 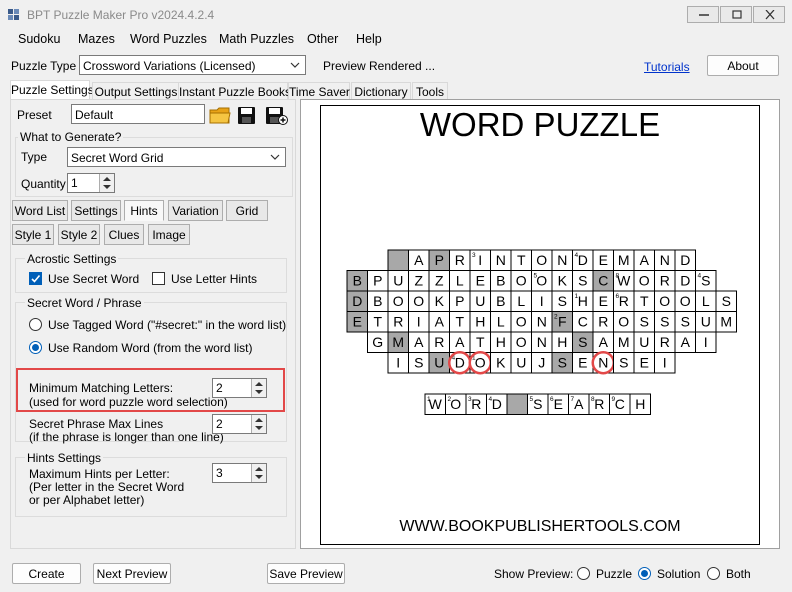 What do you see at coordinates (91, 183) in the screenshot?
I see `quantity-stepper: 1` at bounding box center [91, 183].